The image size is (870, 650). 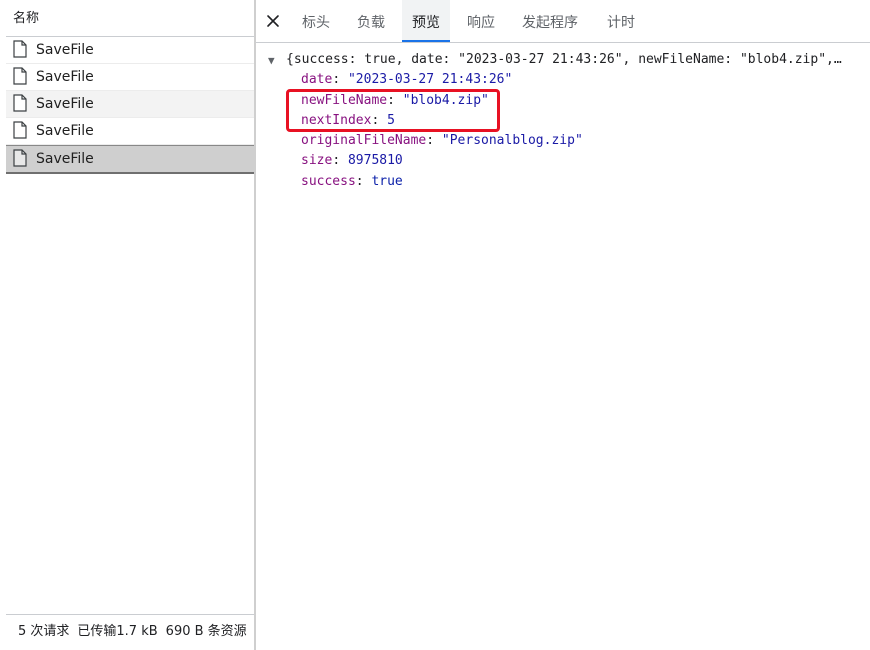 What do you see at coordinates (273, 21) in the screenshot?
I see `close-icon` at bounding box center [273, 21].